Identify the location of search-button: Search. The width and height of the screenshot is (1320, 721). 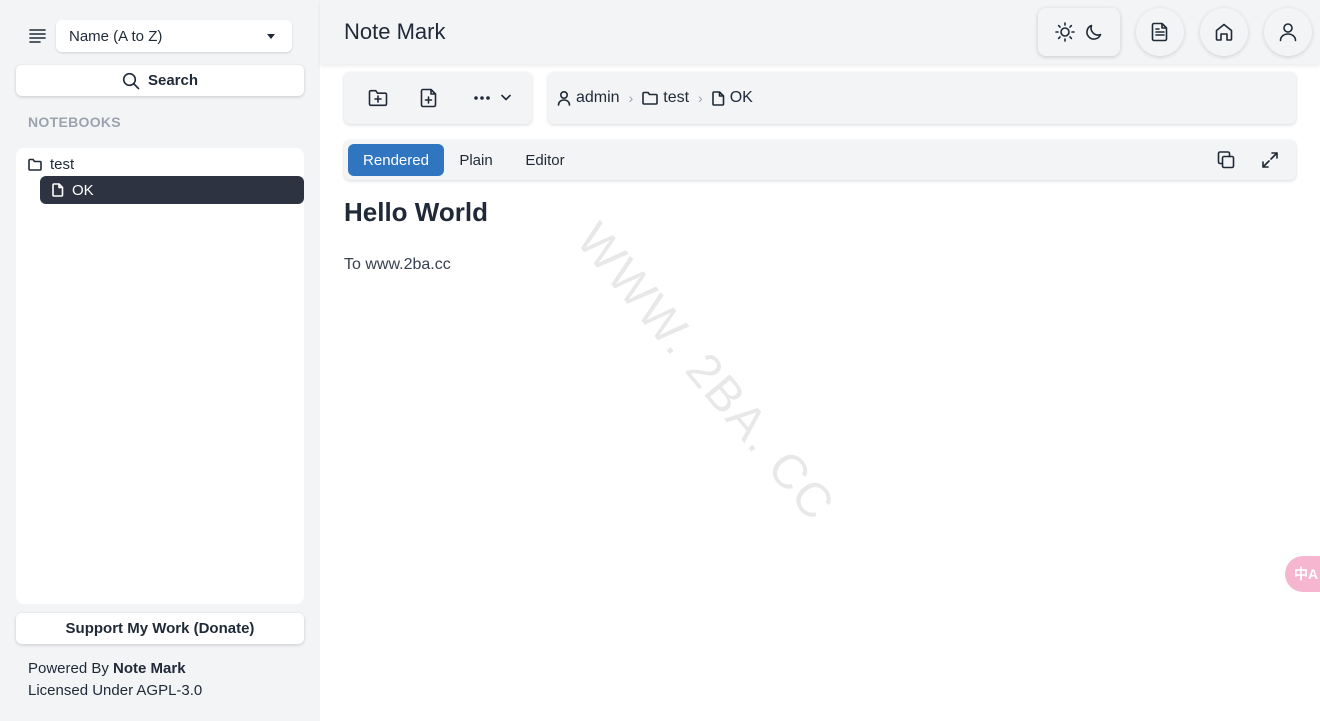
(160, 80).